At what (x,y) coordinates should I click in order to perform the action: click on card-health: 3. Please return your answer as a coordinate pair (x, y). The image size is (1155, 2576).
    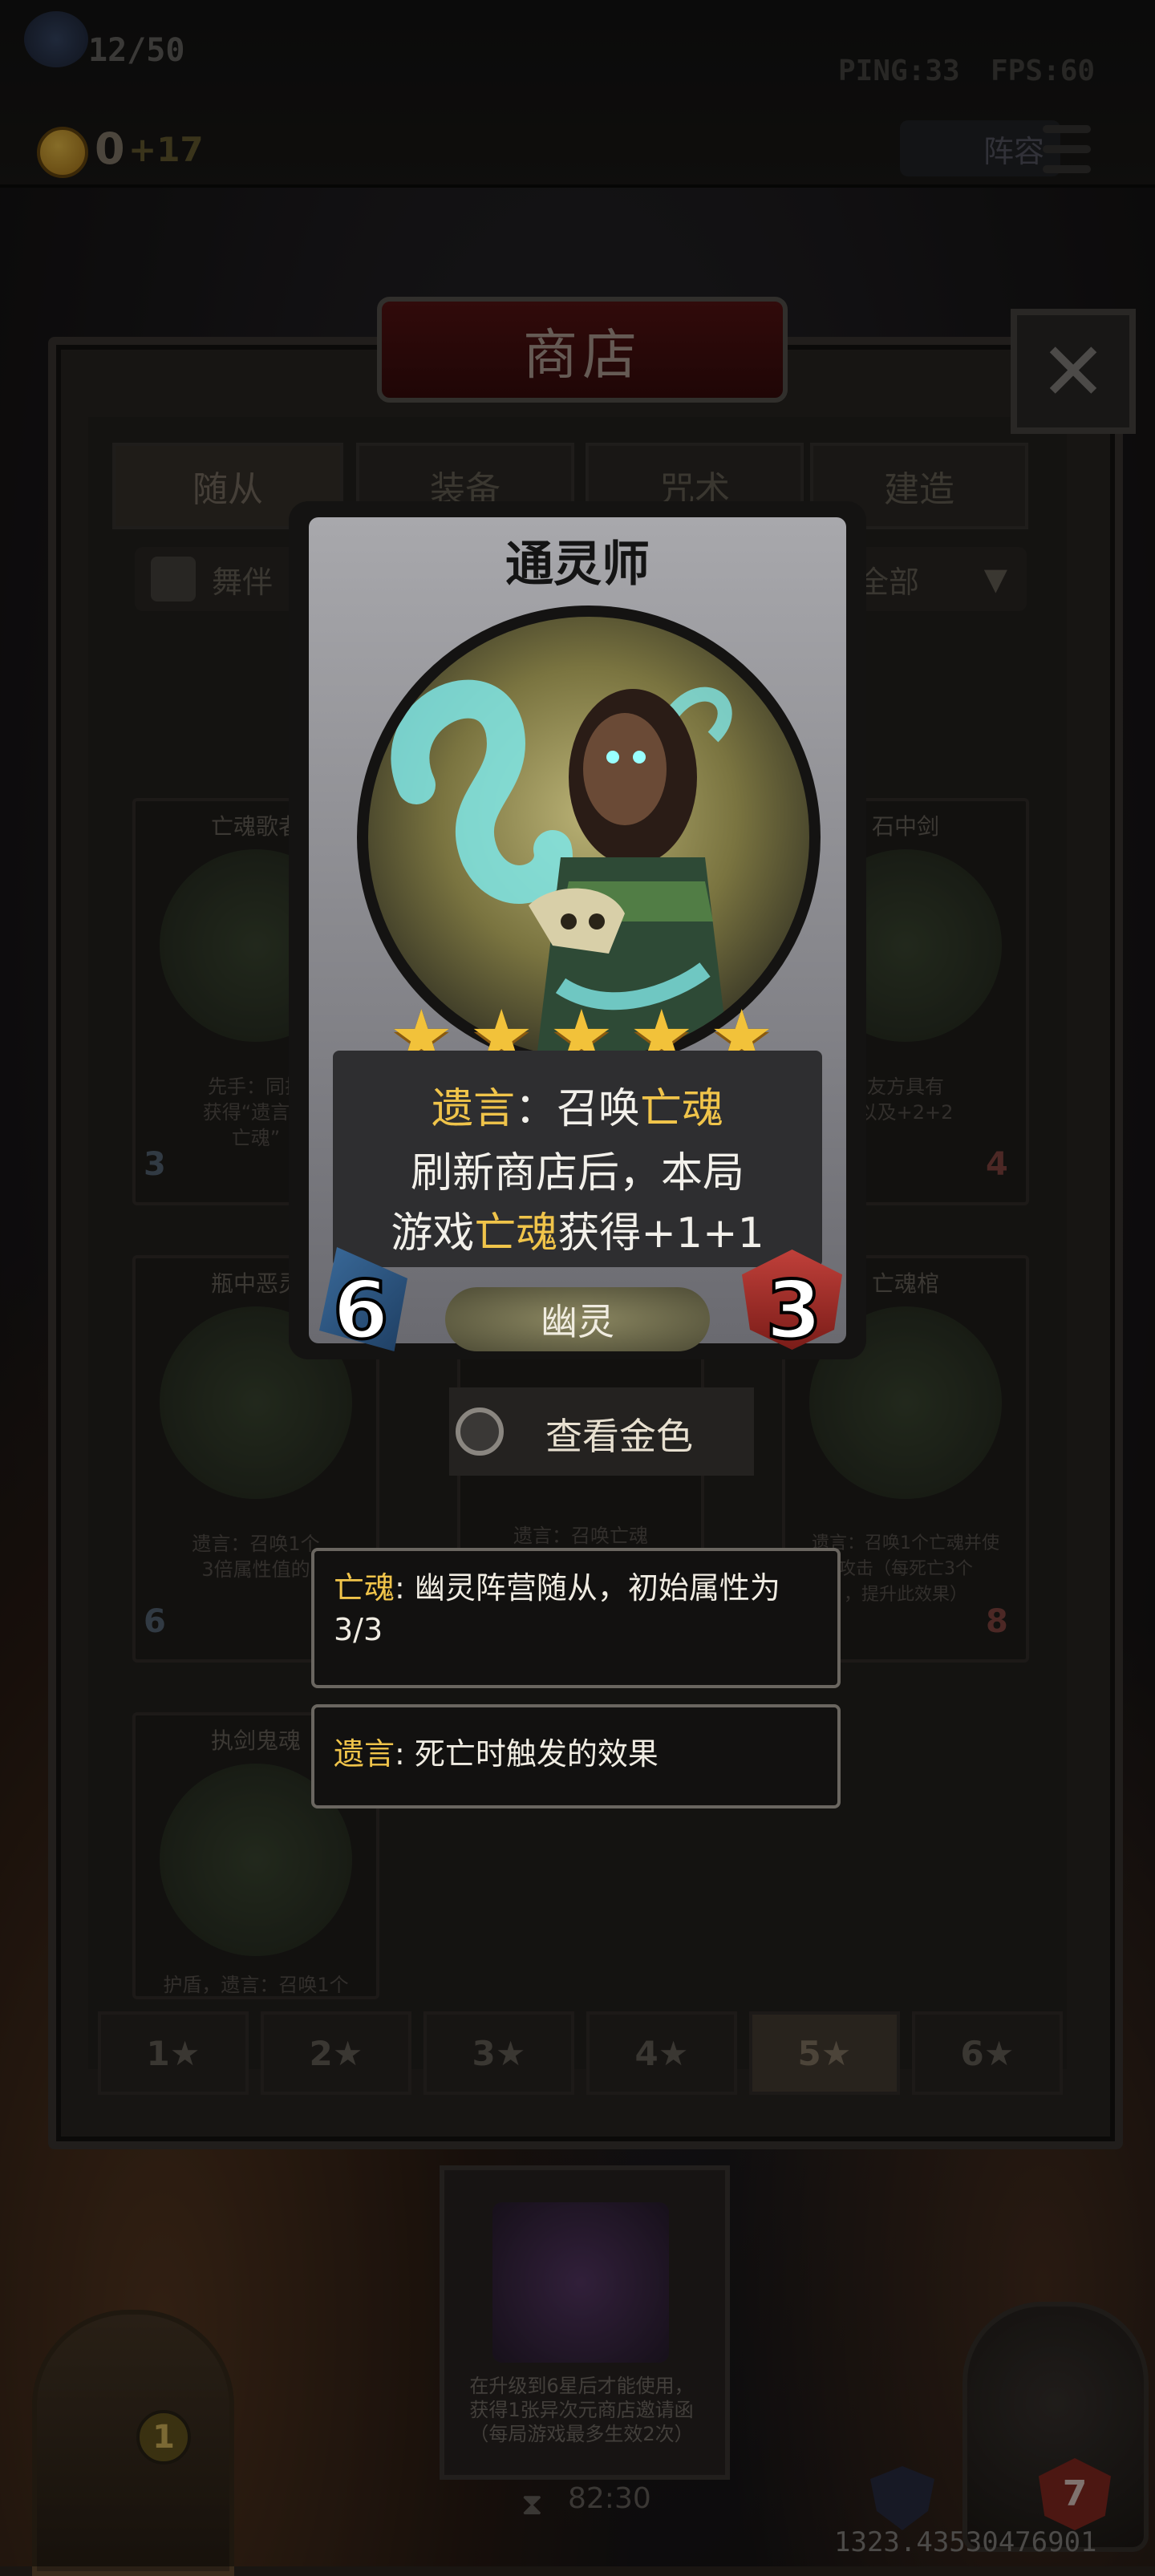
    Looking at the image, I should click on (794, 1311).